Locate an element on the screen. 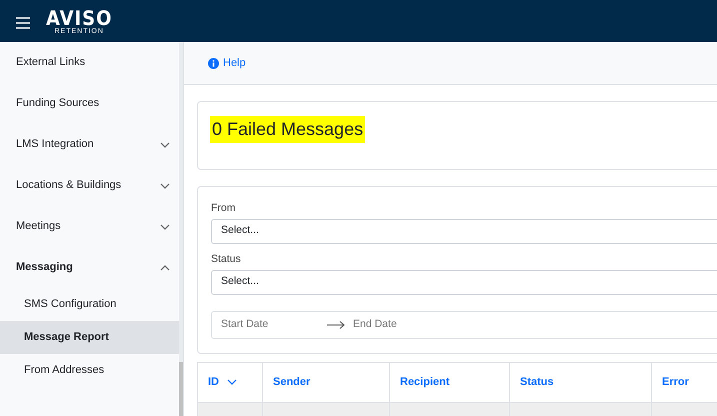 Image resolution: width=717 pixels, height=416 pixels. sidebar-item: Locations & Buildings is located at coordinates (91, 185).